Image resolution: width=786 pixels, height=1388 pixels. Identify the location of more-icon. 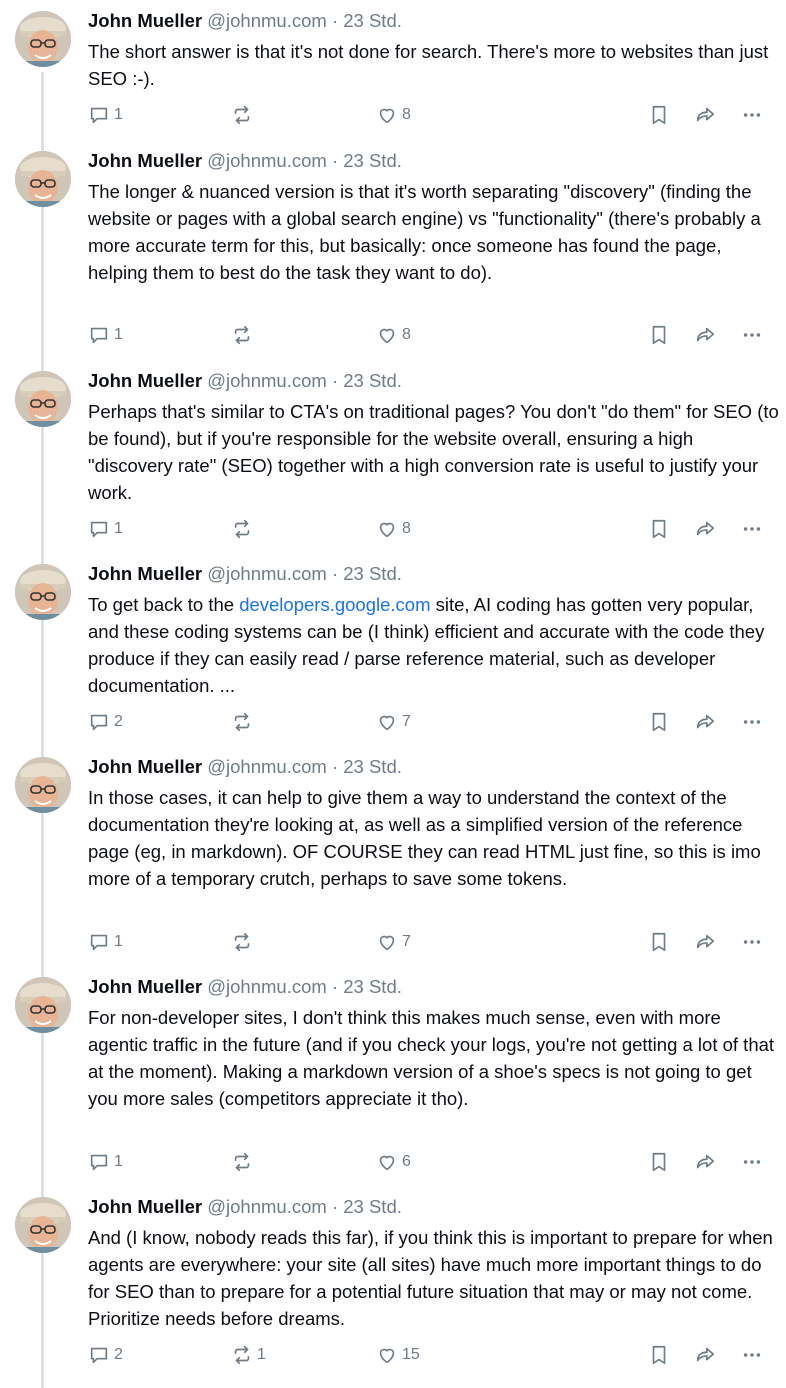
(752, 335).